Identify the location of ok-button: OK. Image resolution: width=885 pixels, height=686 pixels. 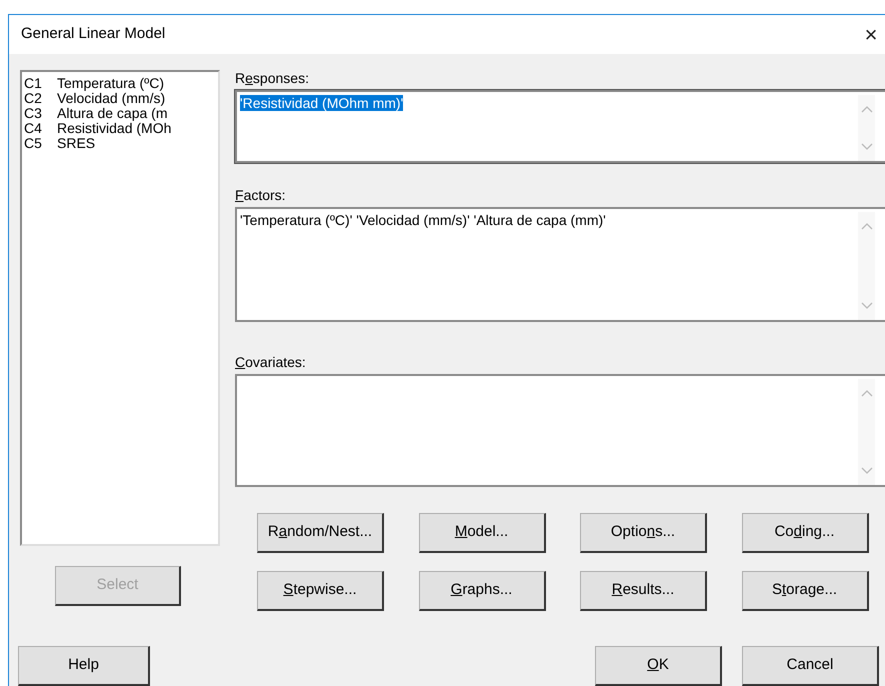
(658, 666).